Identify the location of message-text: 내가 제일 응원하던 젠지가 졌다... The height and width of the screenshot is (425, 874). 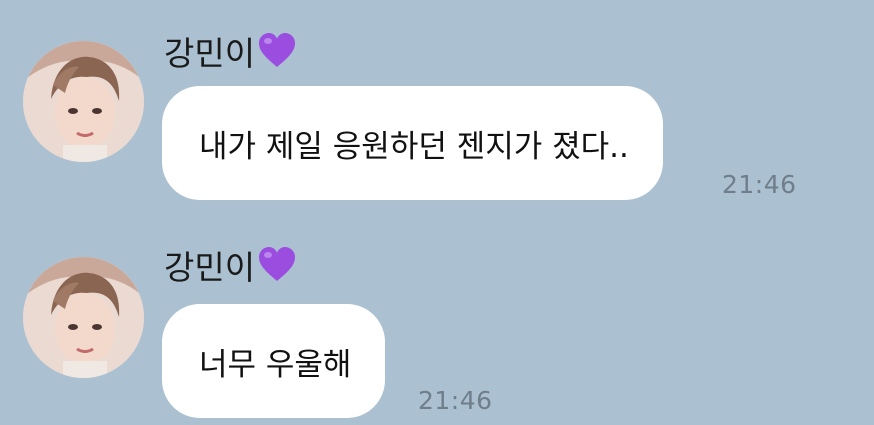
(414, 146).